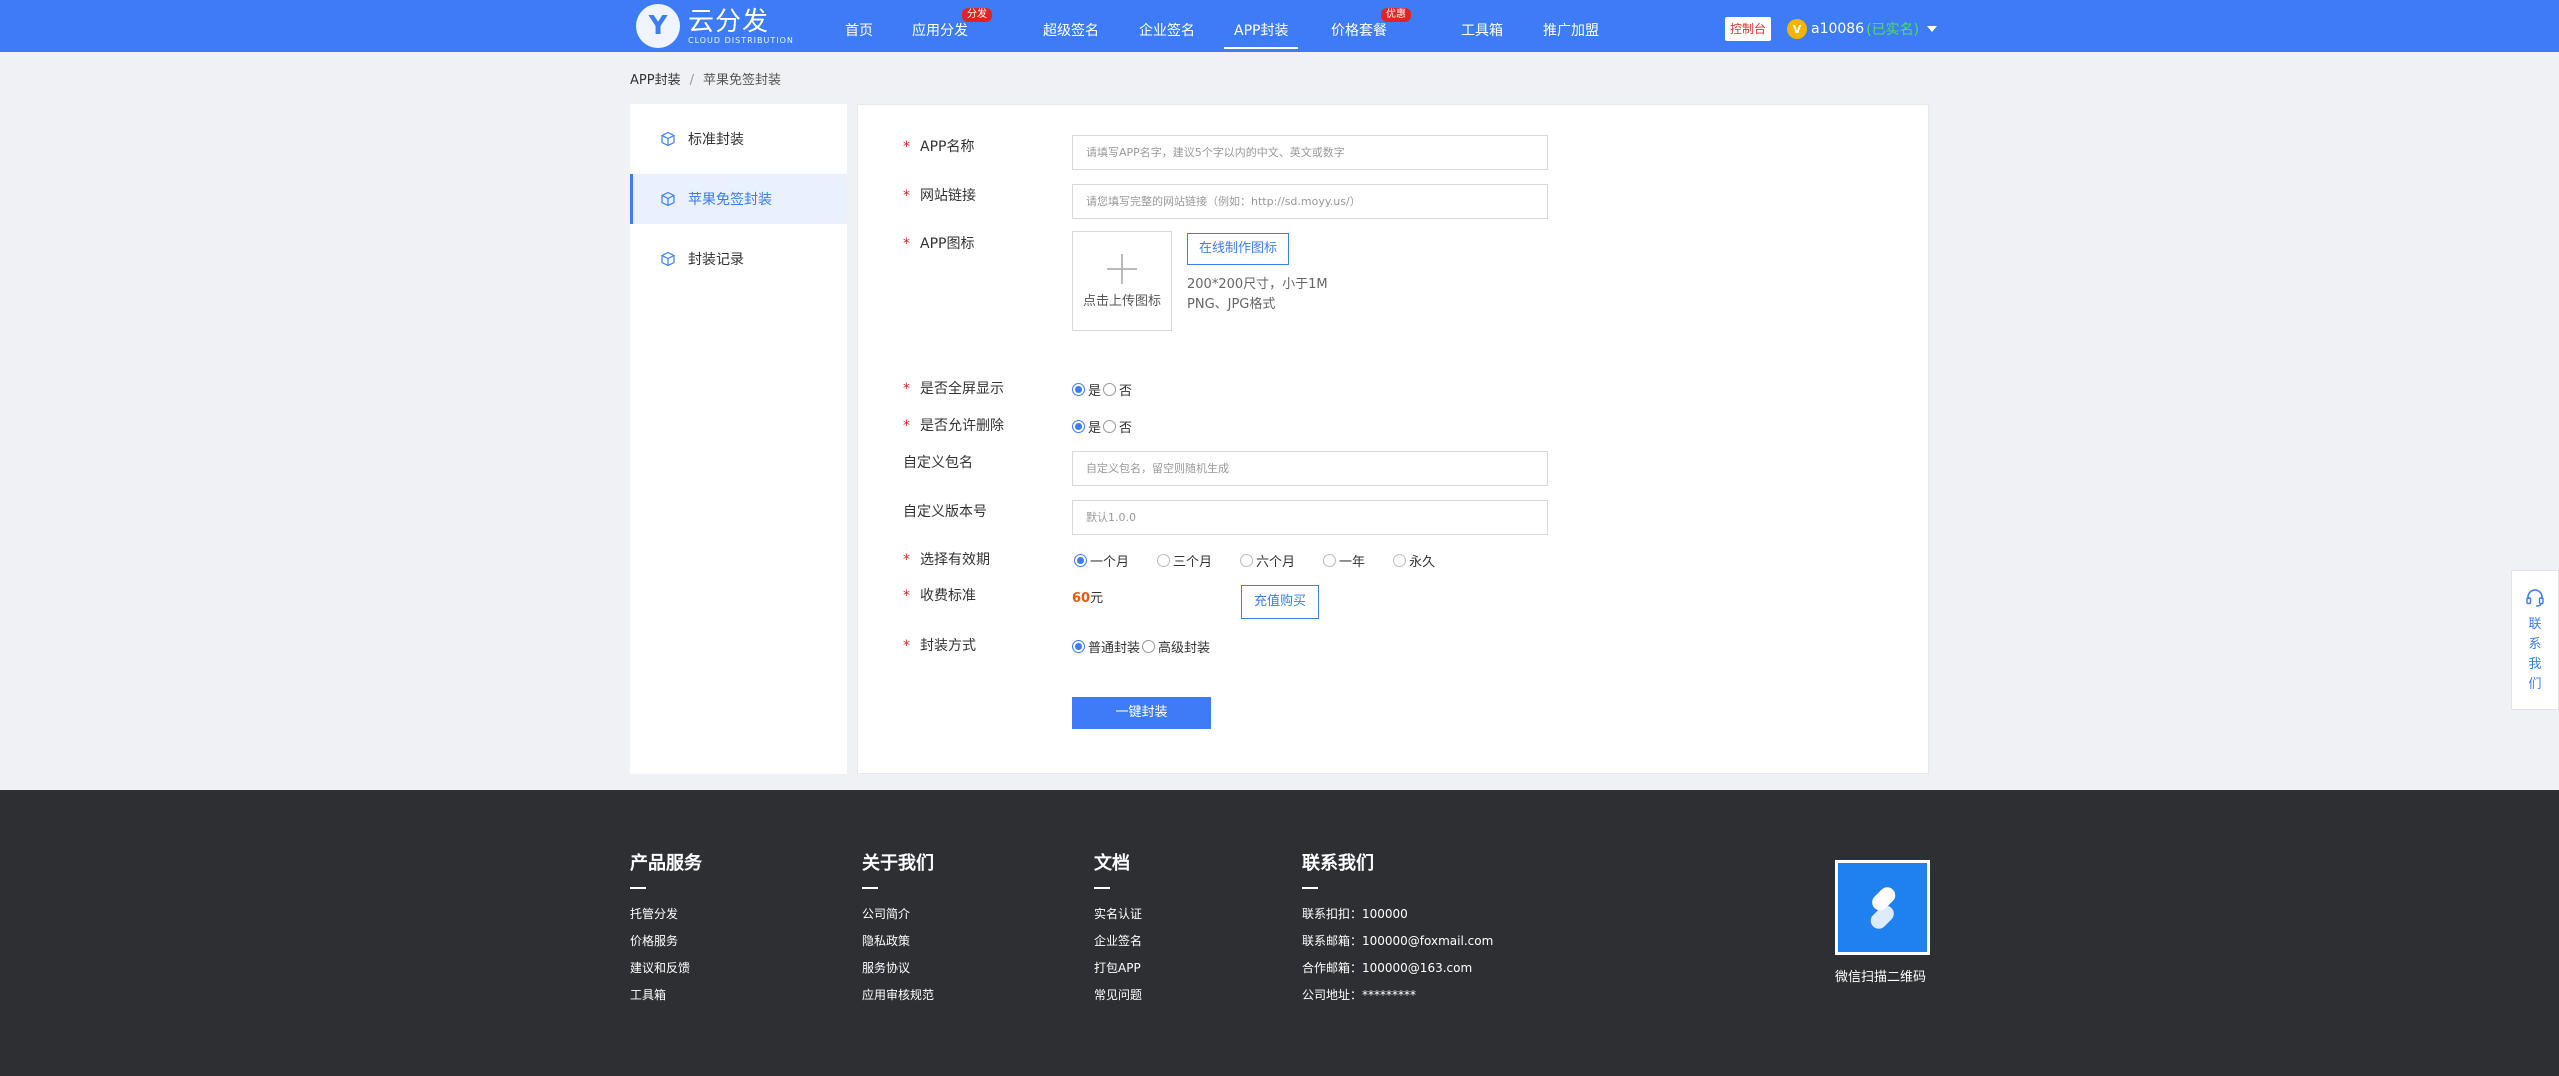 This screenshot has height=1076, width=2559. I want to click on footer-link: 公司简介, so click(898, 914).